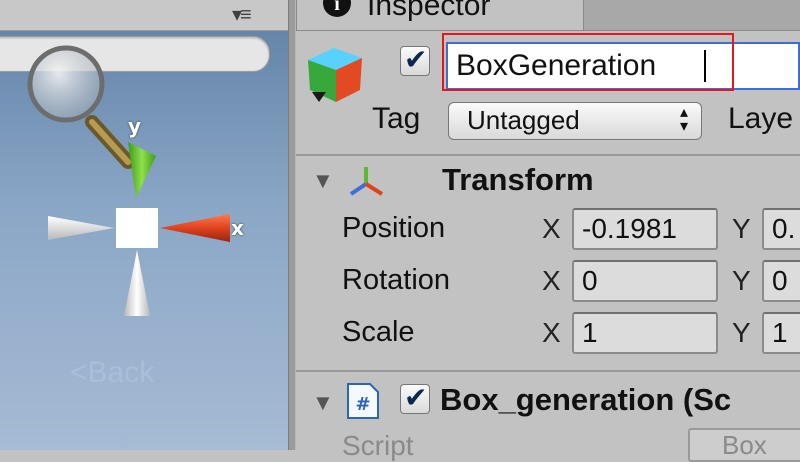 The image size is (800, 462). I want to click on csharp-script-icon: #, so click(363, 401).